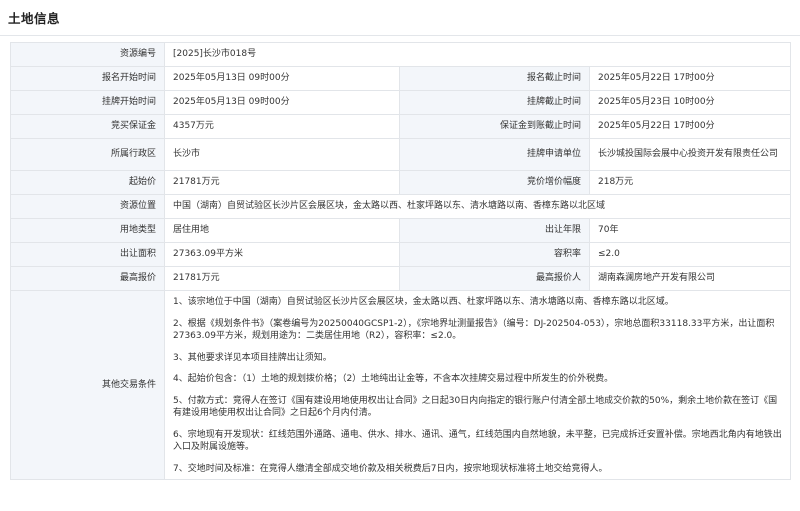  I want to click on area-value: 27363.09平方米, so click(282, 254).